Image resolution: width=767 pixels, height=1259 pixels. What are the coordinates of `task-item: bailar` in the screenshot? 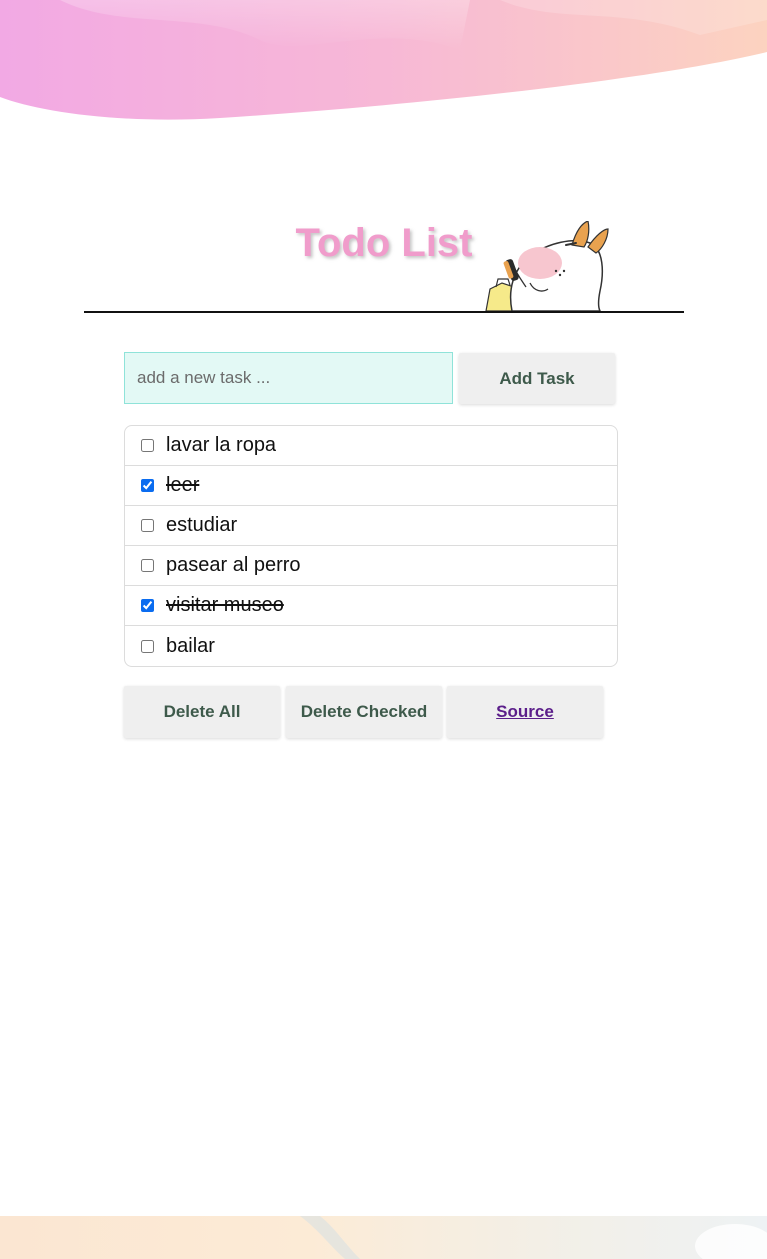 It's located at (371, 646).